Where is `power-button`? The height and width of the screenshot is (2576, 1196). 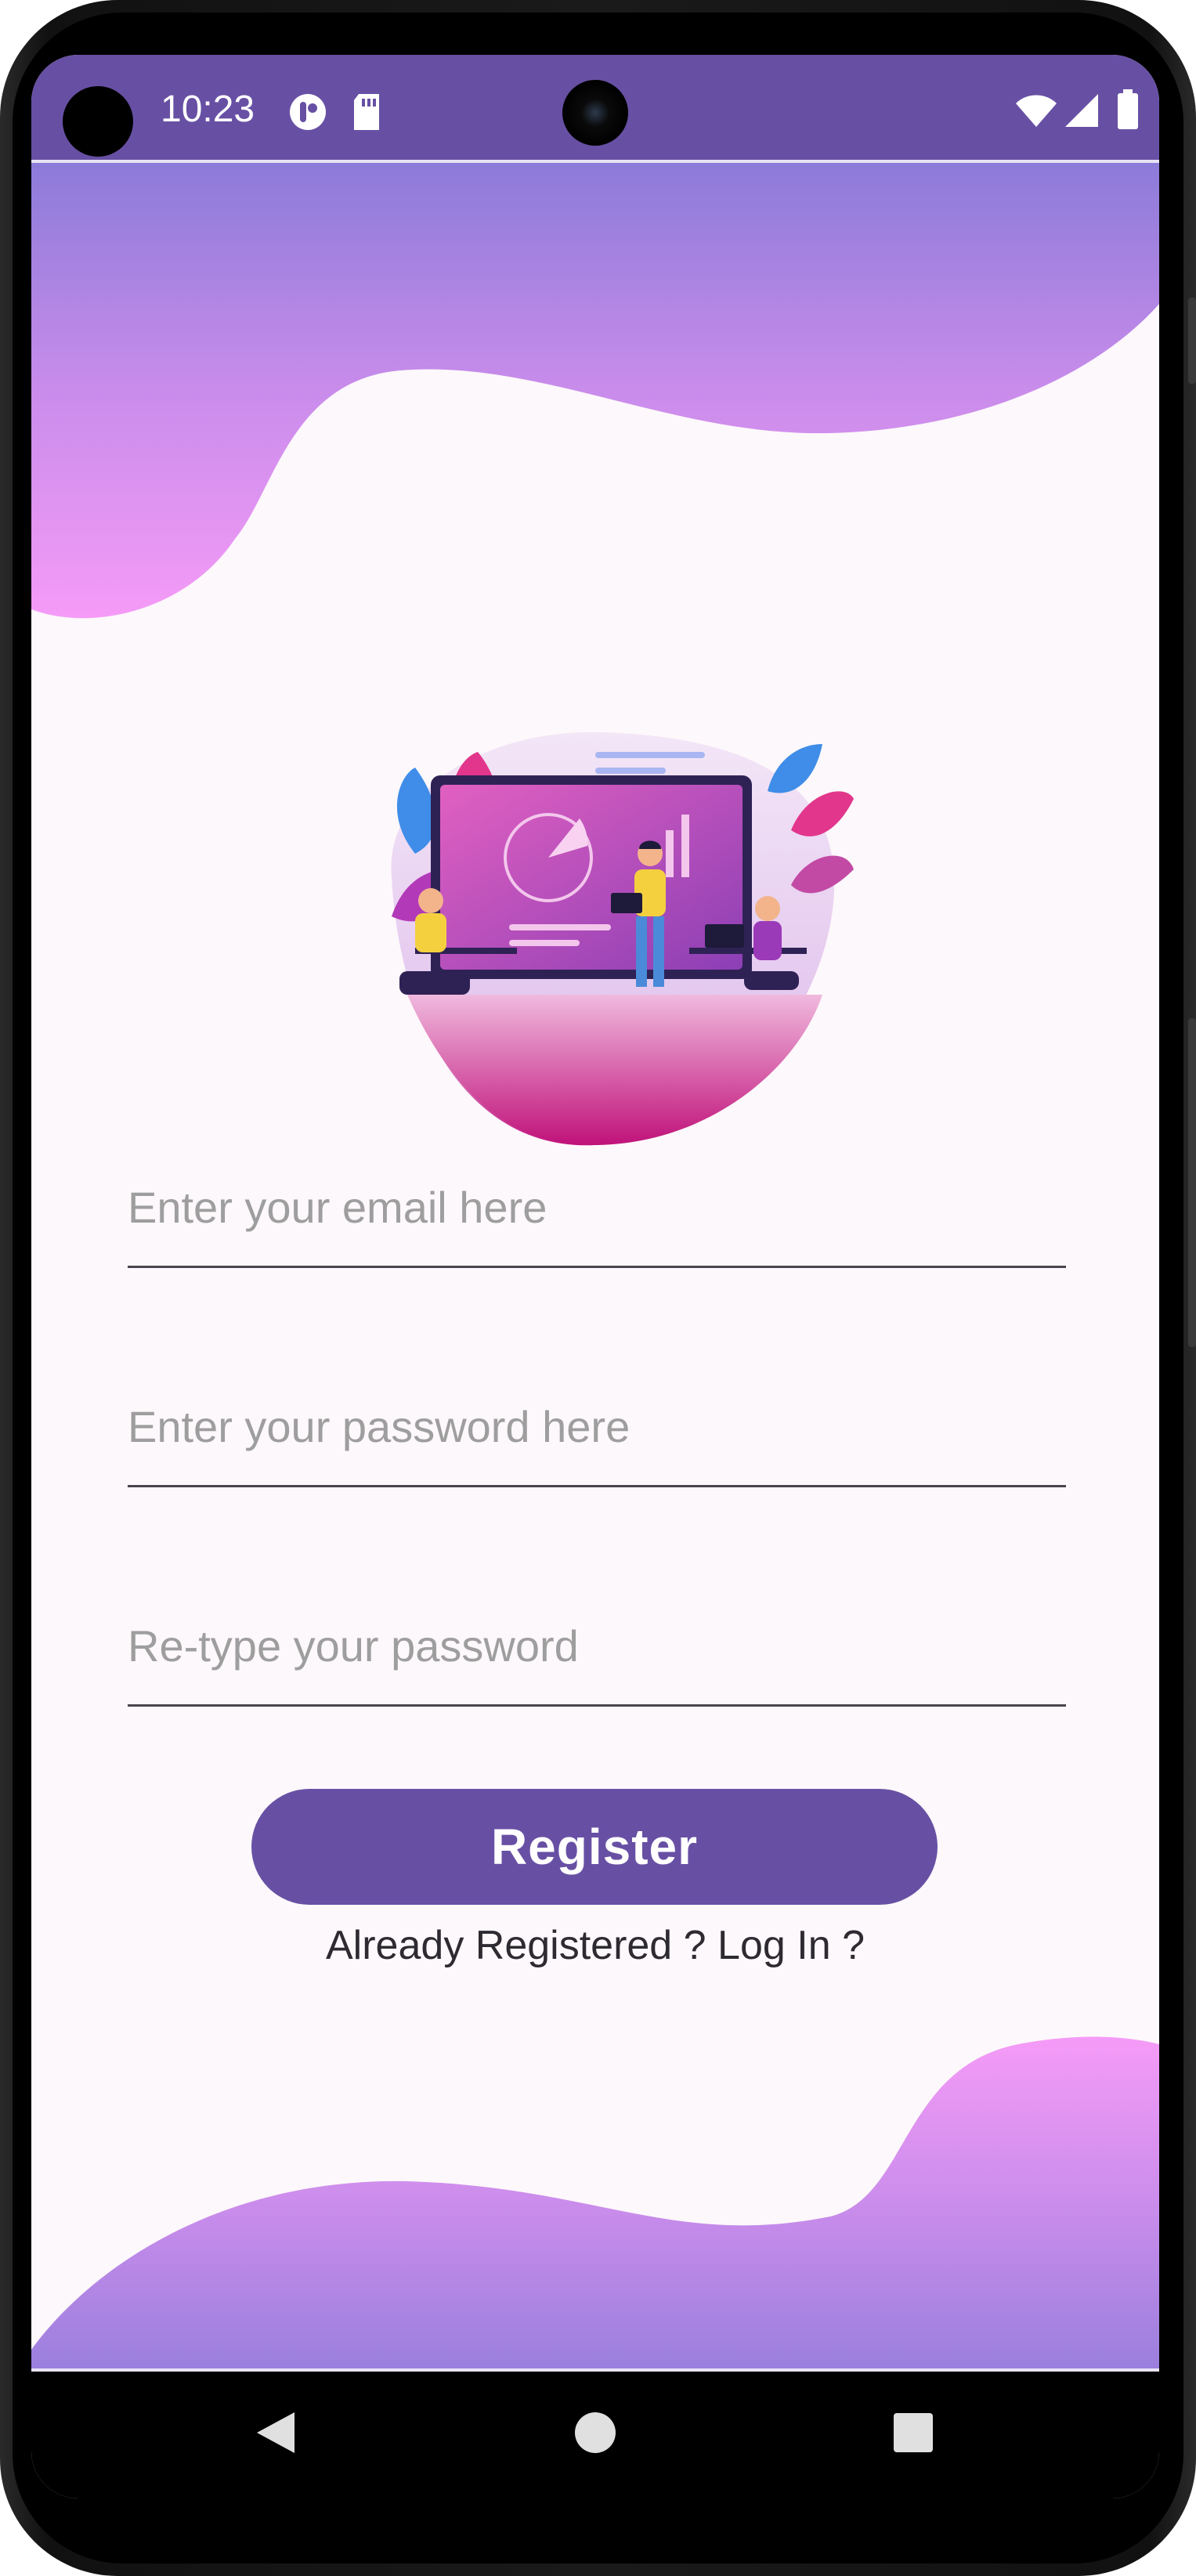 power-button is located at coordinates (1192, 341).